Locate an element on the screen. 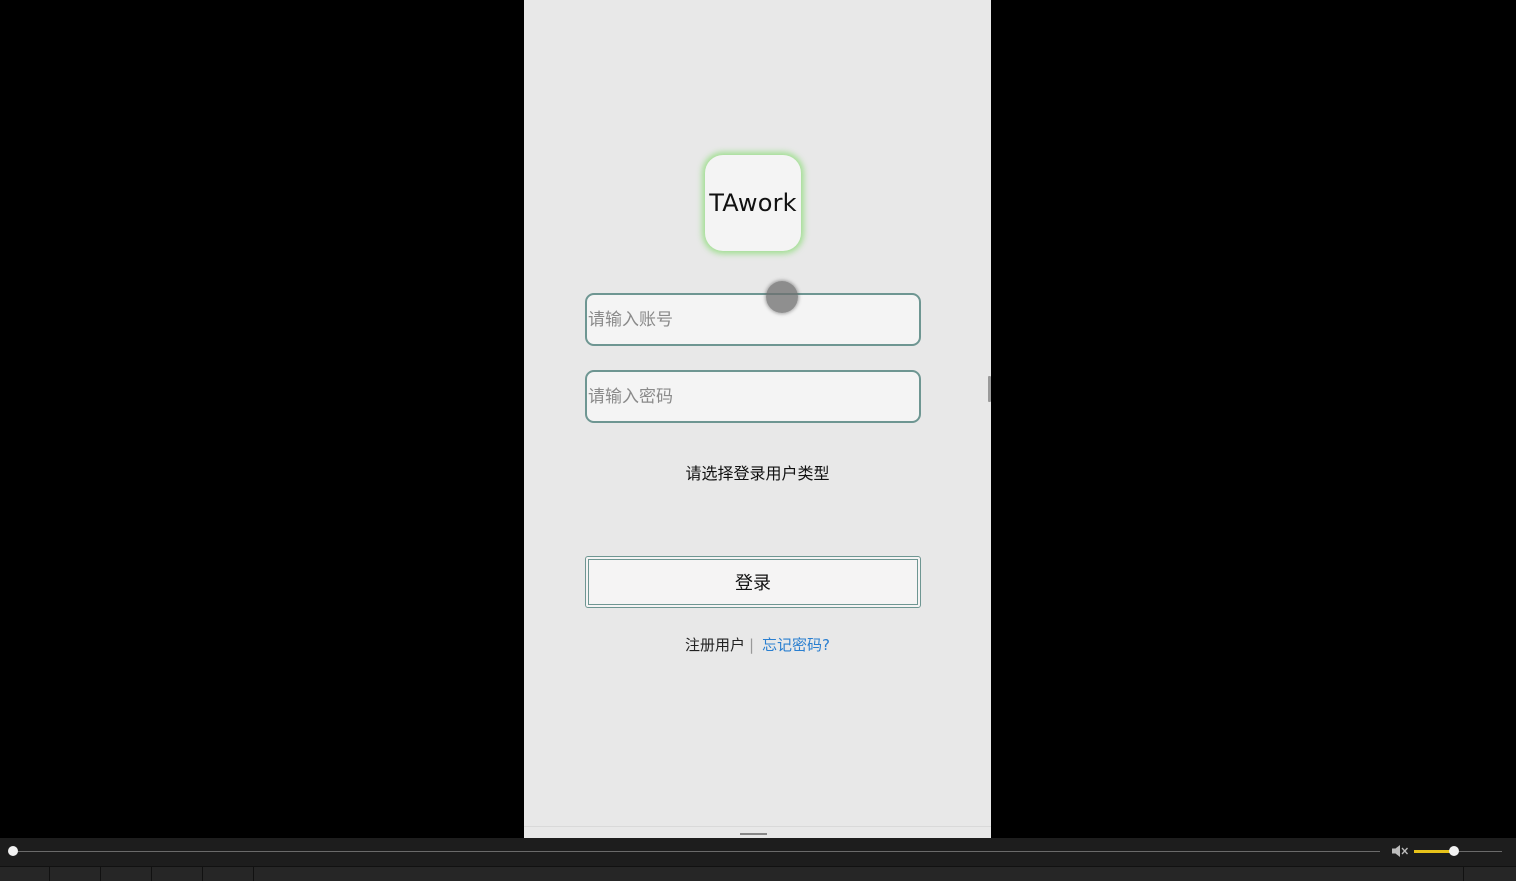 The image size is (1516, 881). app-logo: TAwork is located at coordinates (753, 203).